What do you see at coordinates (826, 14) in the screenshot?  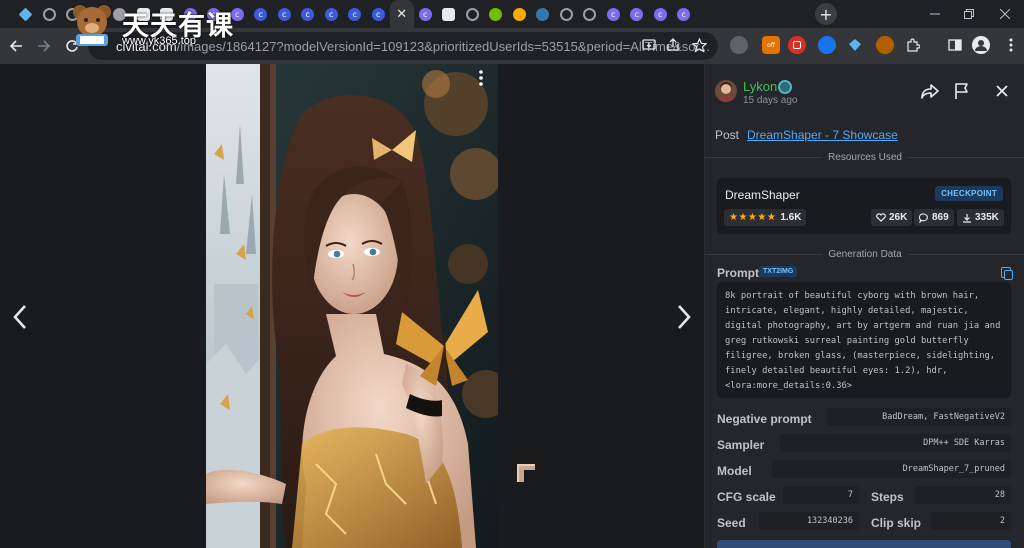 I see `new-tab-button: +` at bounding box center [826, 14].